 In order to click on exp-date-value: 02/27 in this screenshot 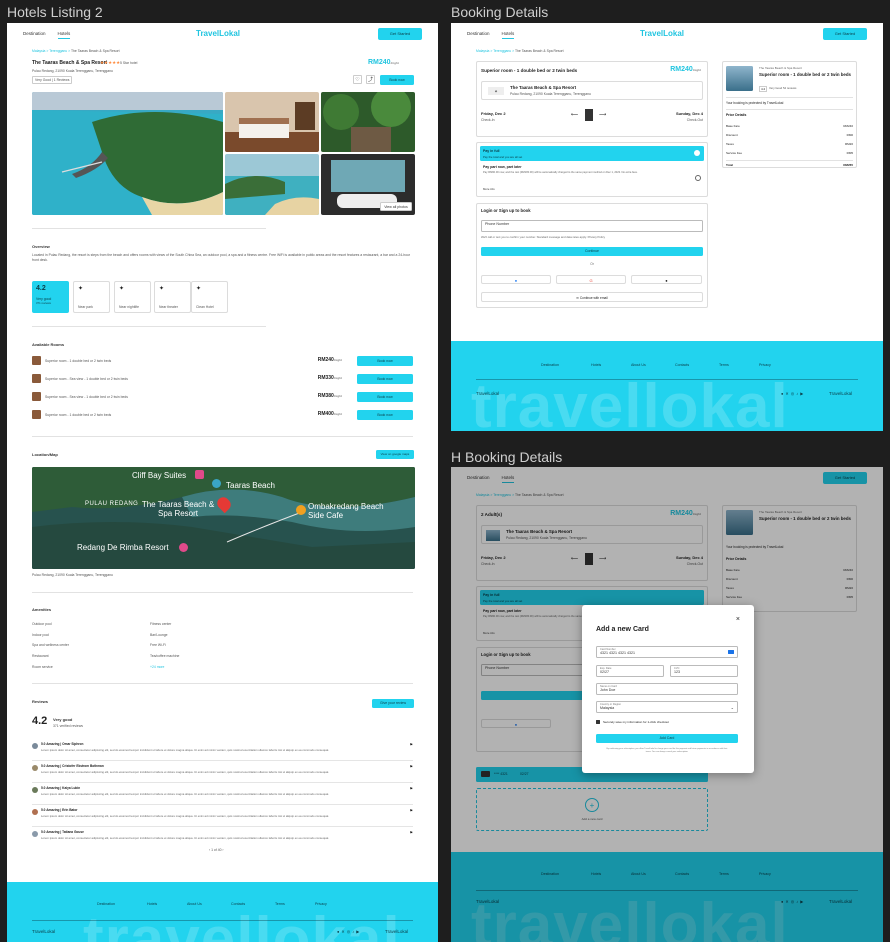, I will do `click(604, 672)`.